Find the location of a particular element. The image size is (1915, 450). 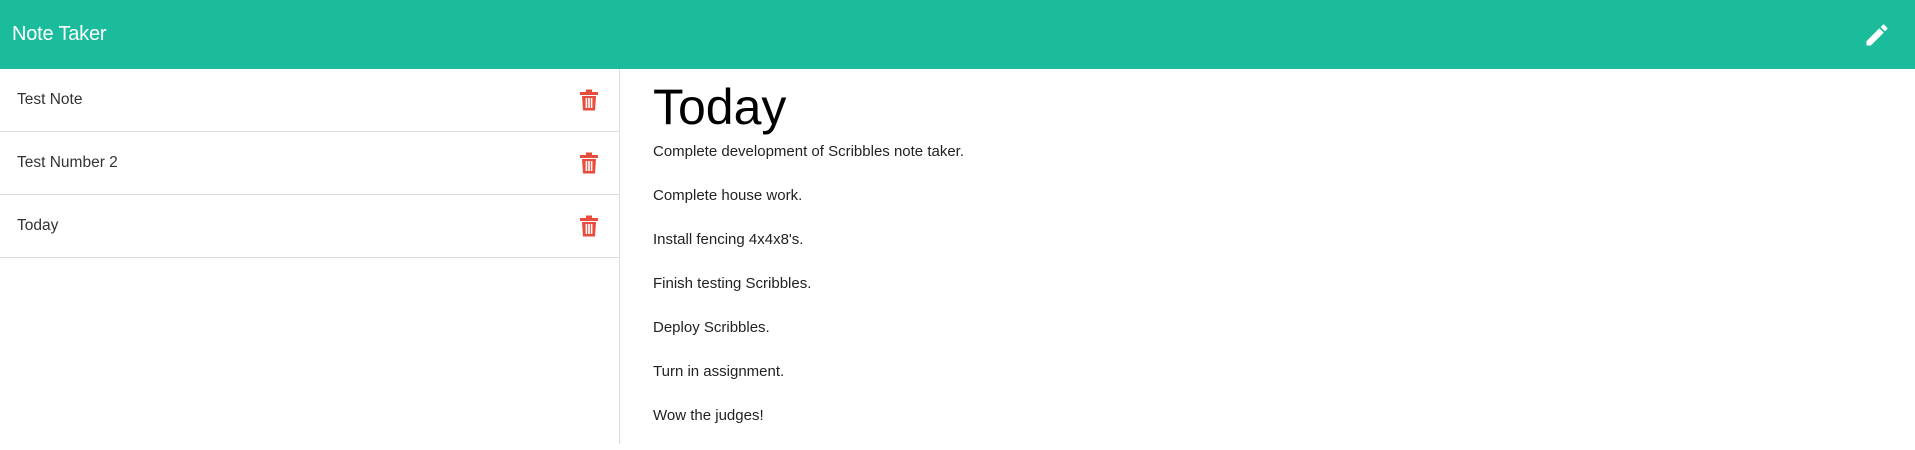

note-text-line: Complete house work. is located at coordinates (728, 195).